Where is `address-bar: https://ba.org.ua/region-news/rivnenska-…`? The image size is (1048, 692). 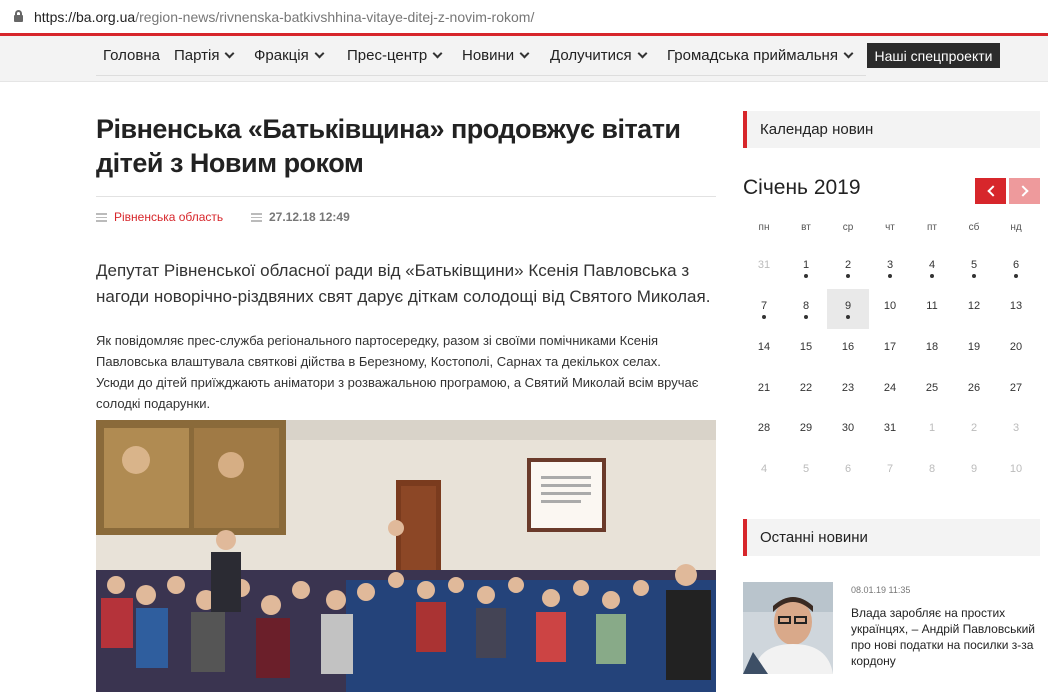
address-bar: https://ba.org.ua/region-news/rivnenska-… is located at coordinates (524, 16).